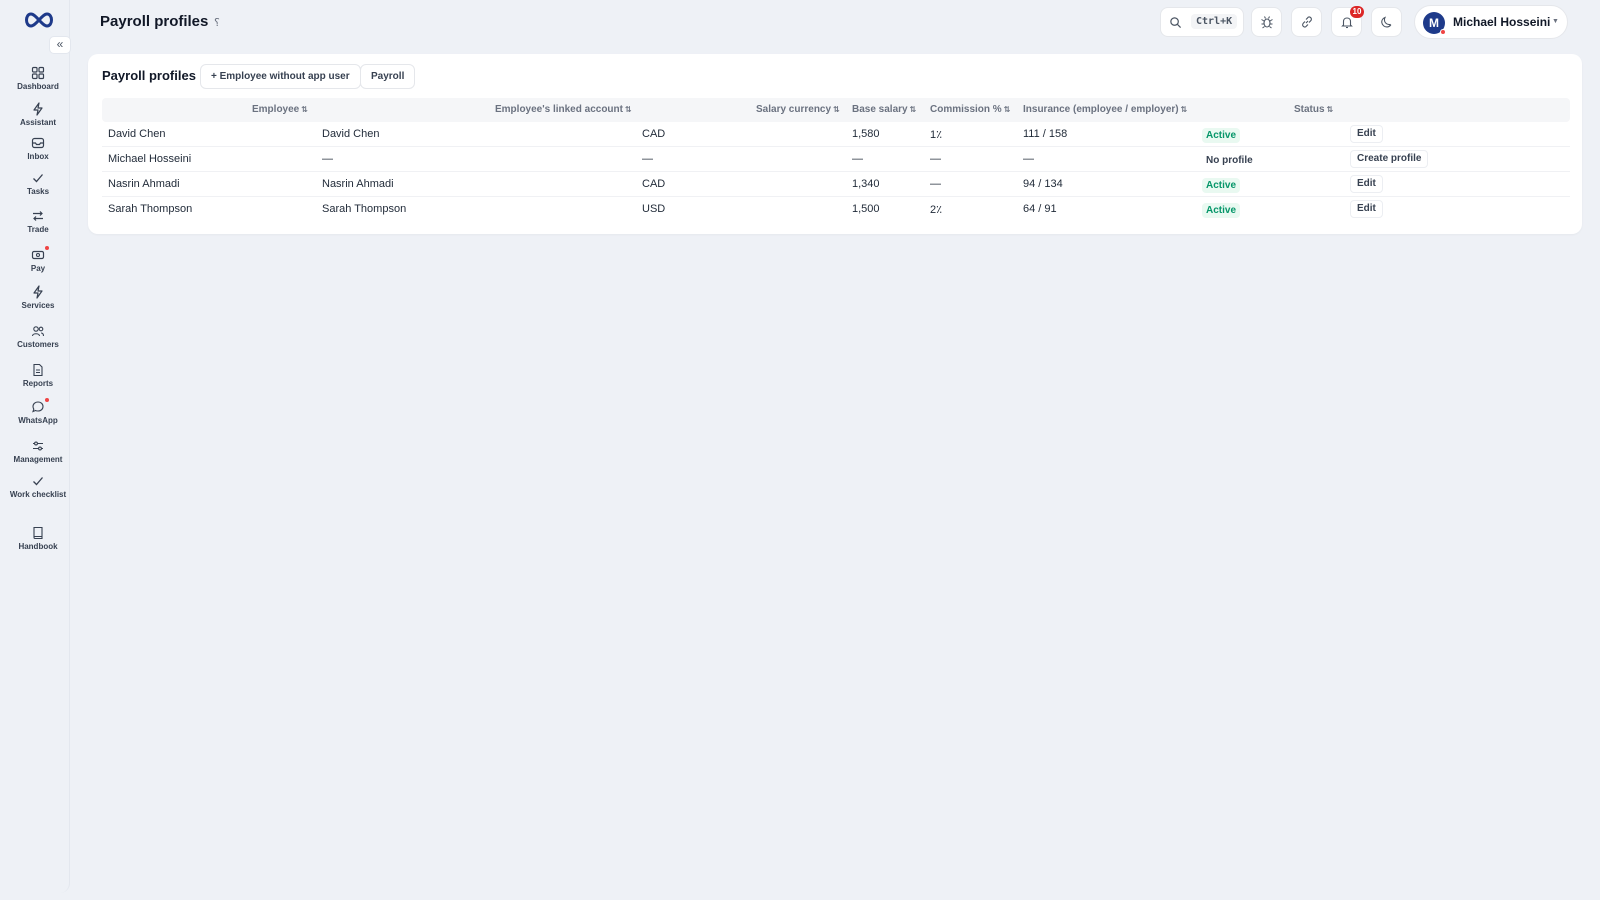 This screenshot has width=1600, height=900. I want to click on column-header-linked-account: Employee's linked account ⇅, so click(563, 109).